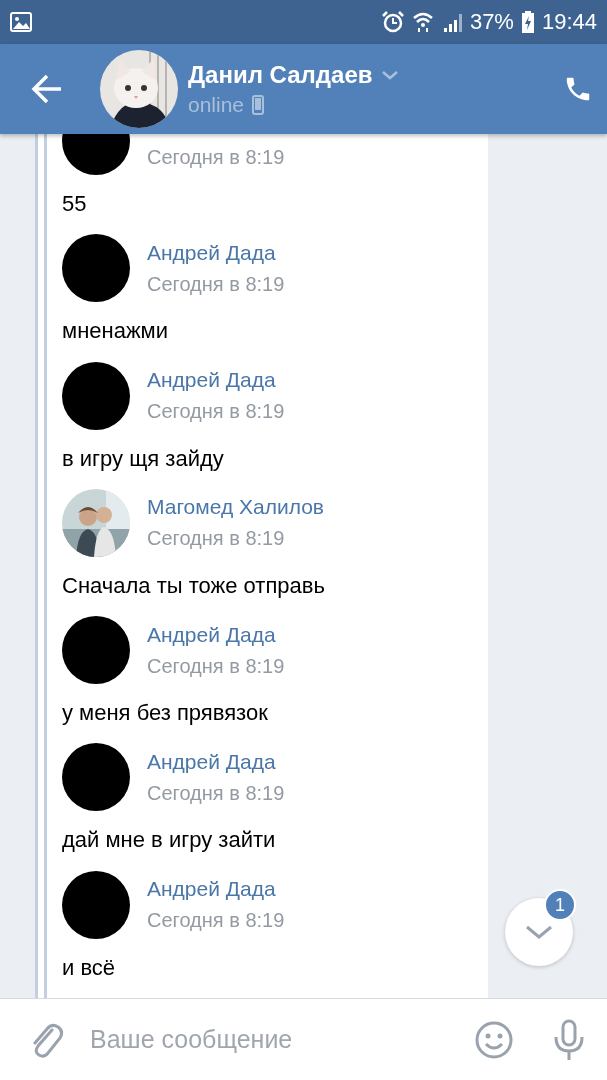 The image size is (607, 1080). What do you see at coordinates (169, 840) in the screenshot?
I see `message-text: дай мне в игру зайти` at bounding box center [169, 840].